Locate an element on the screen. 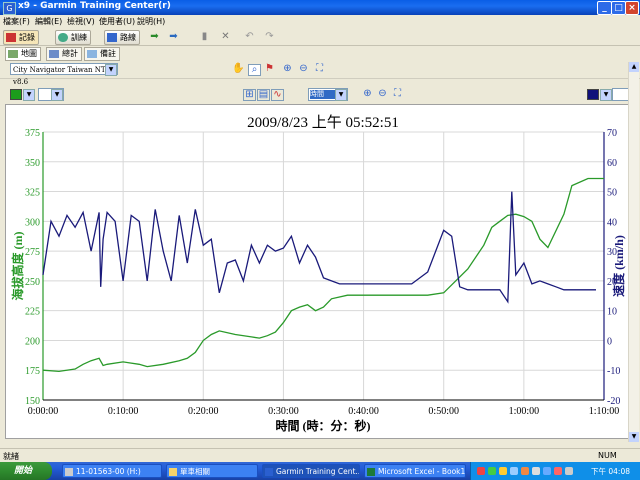 The width and height of the screenshot is (640, 480). notes-icon is located at coordinates (92, 54).